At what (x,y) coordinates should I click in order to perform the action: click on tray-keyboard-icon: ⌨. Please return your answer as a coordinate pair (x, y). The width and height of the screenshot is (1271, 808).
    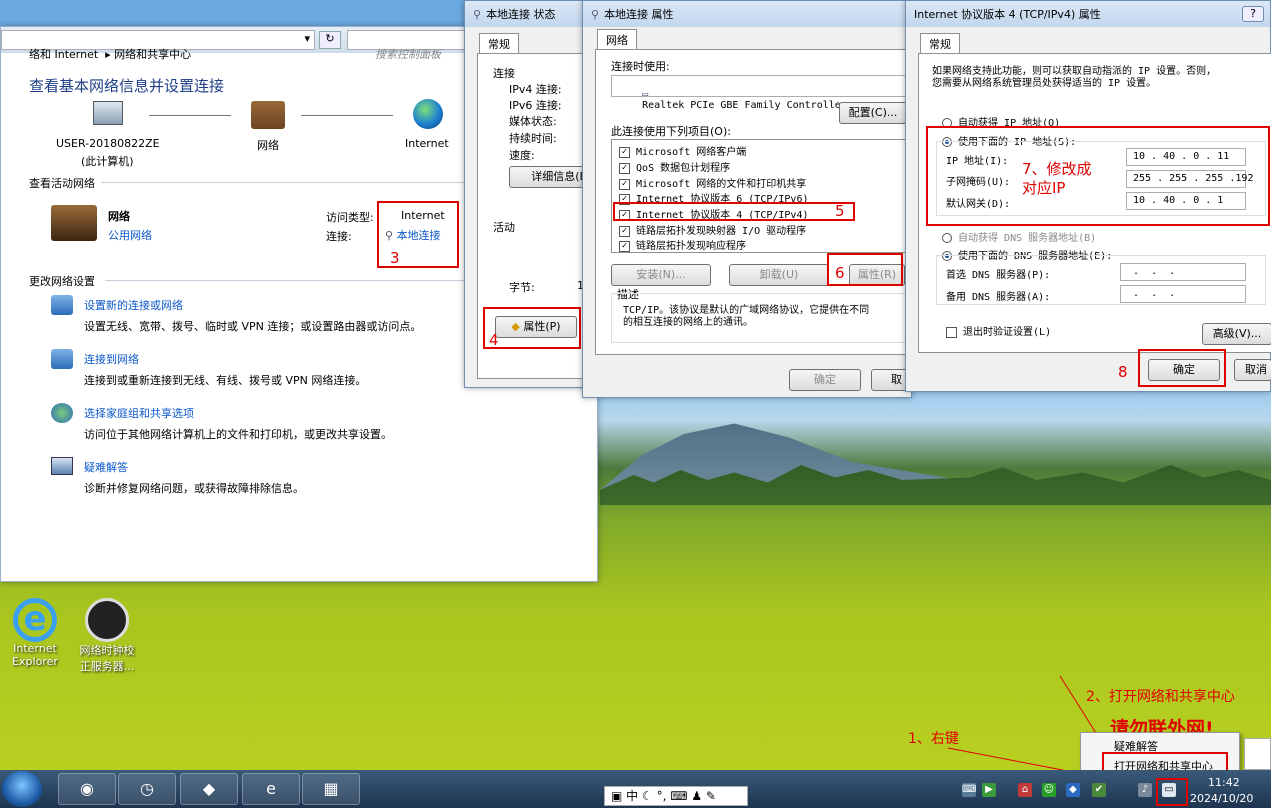
    Looking at the image, I should click on (969, 790).